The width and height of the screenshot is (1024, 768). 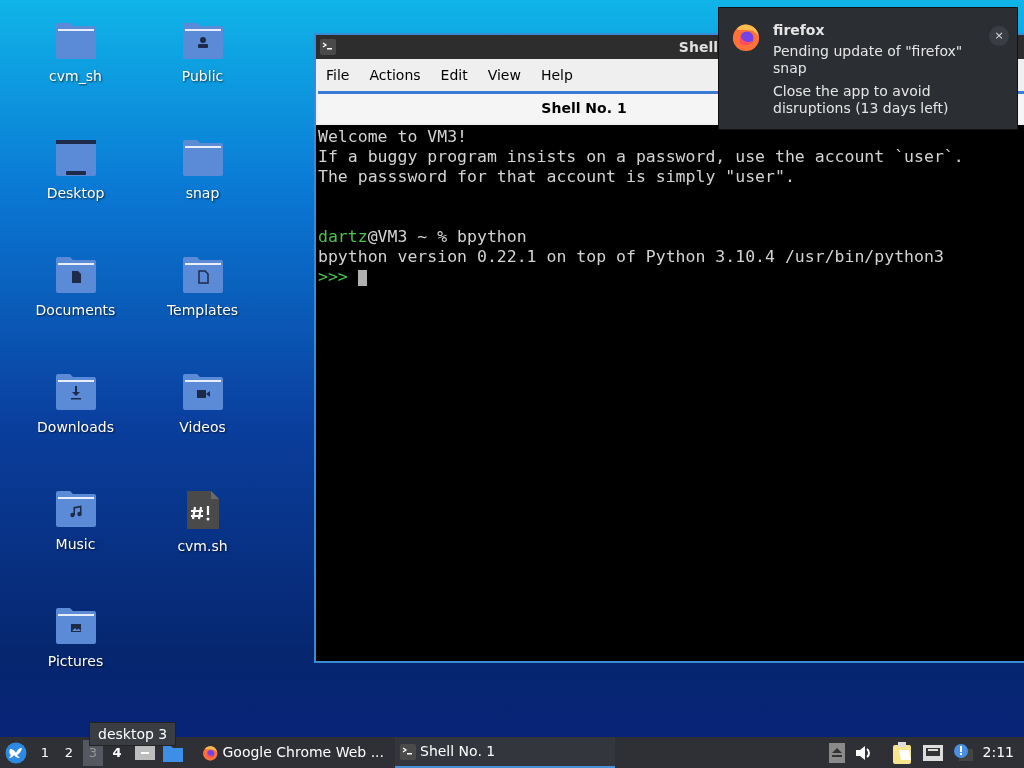 I want to click on desktop-icon-label: Templates, so click(x=202, y=310).